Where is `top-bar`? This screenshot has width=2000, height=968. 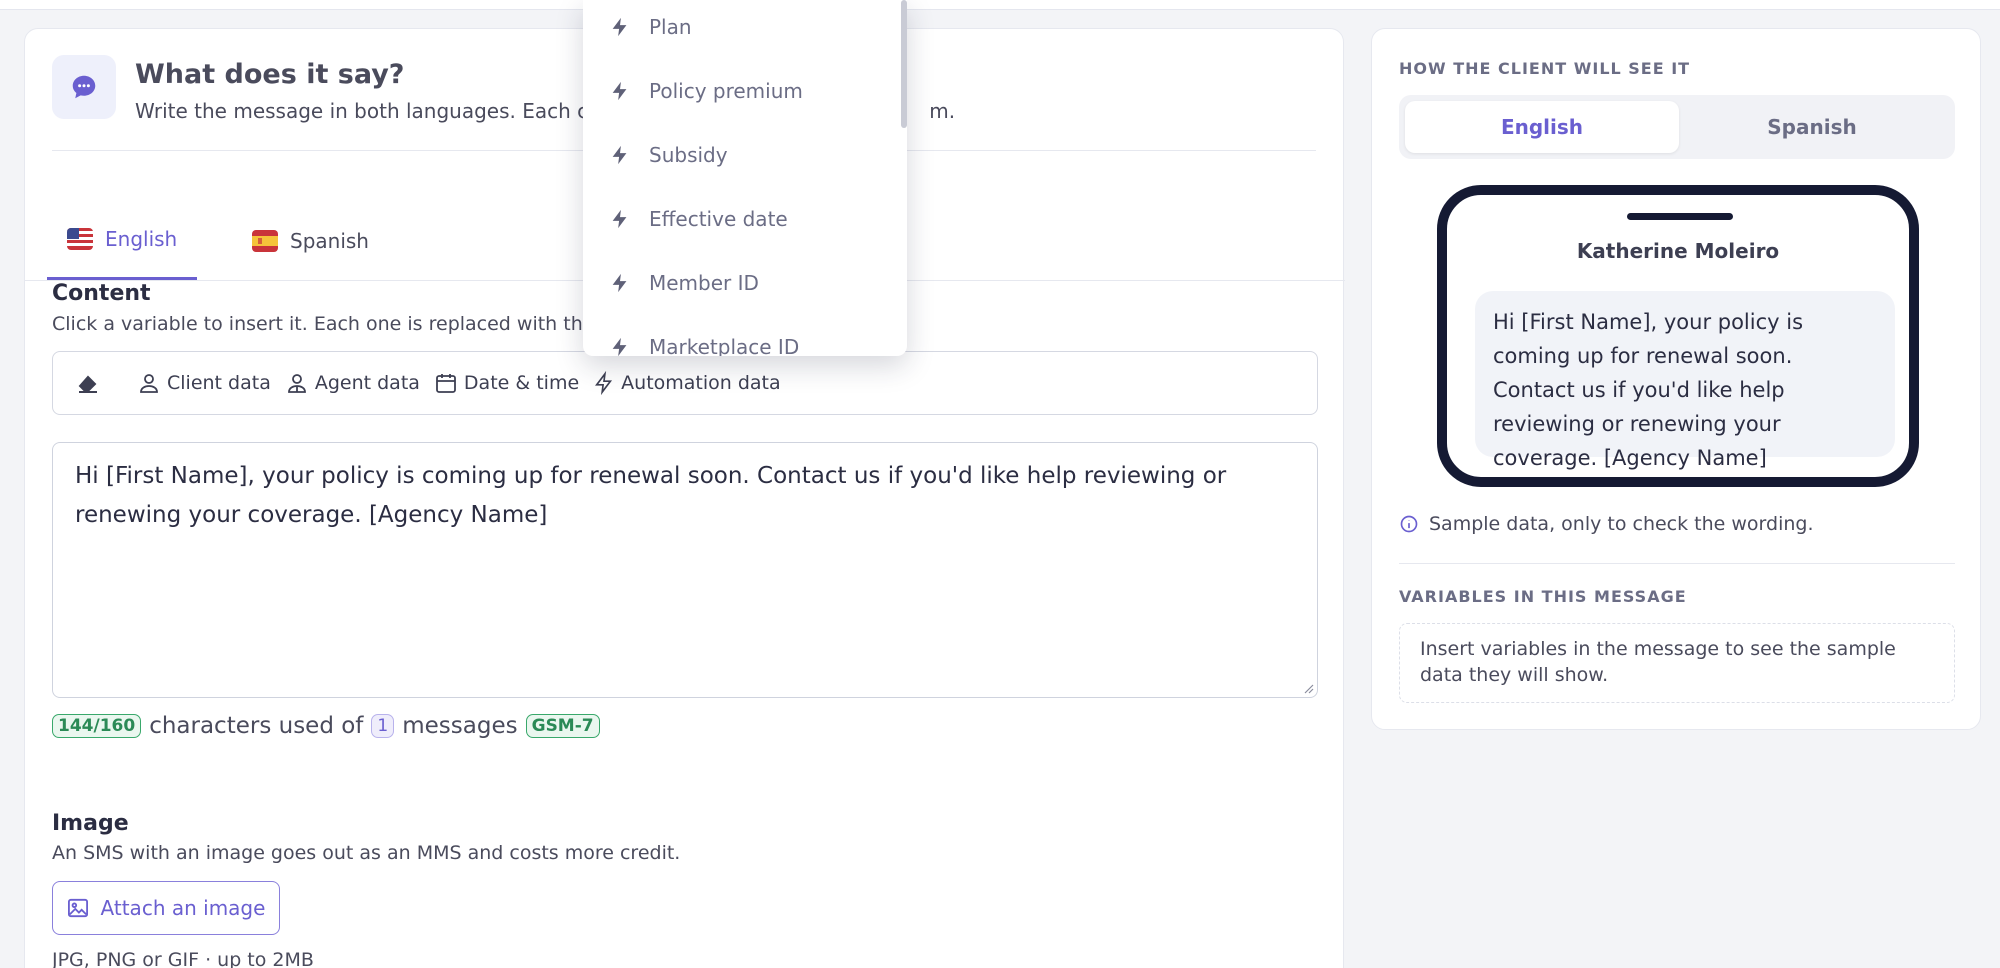
top-bar is located at coordinates (1000, 5).